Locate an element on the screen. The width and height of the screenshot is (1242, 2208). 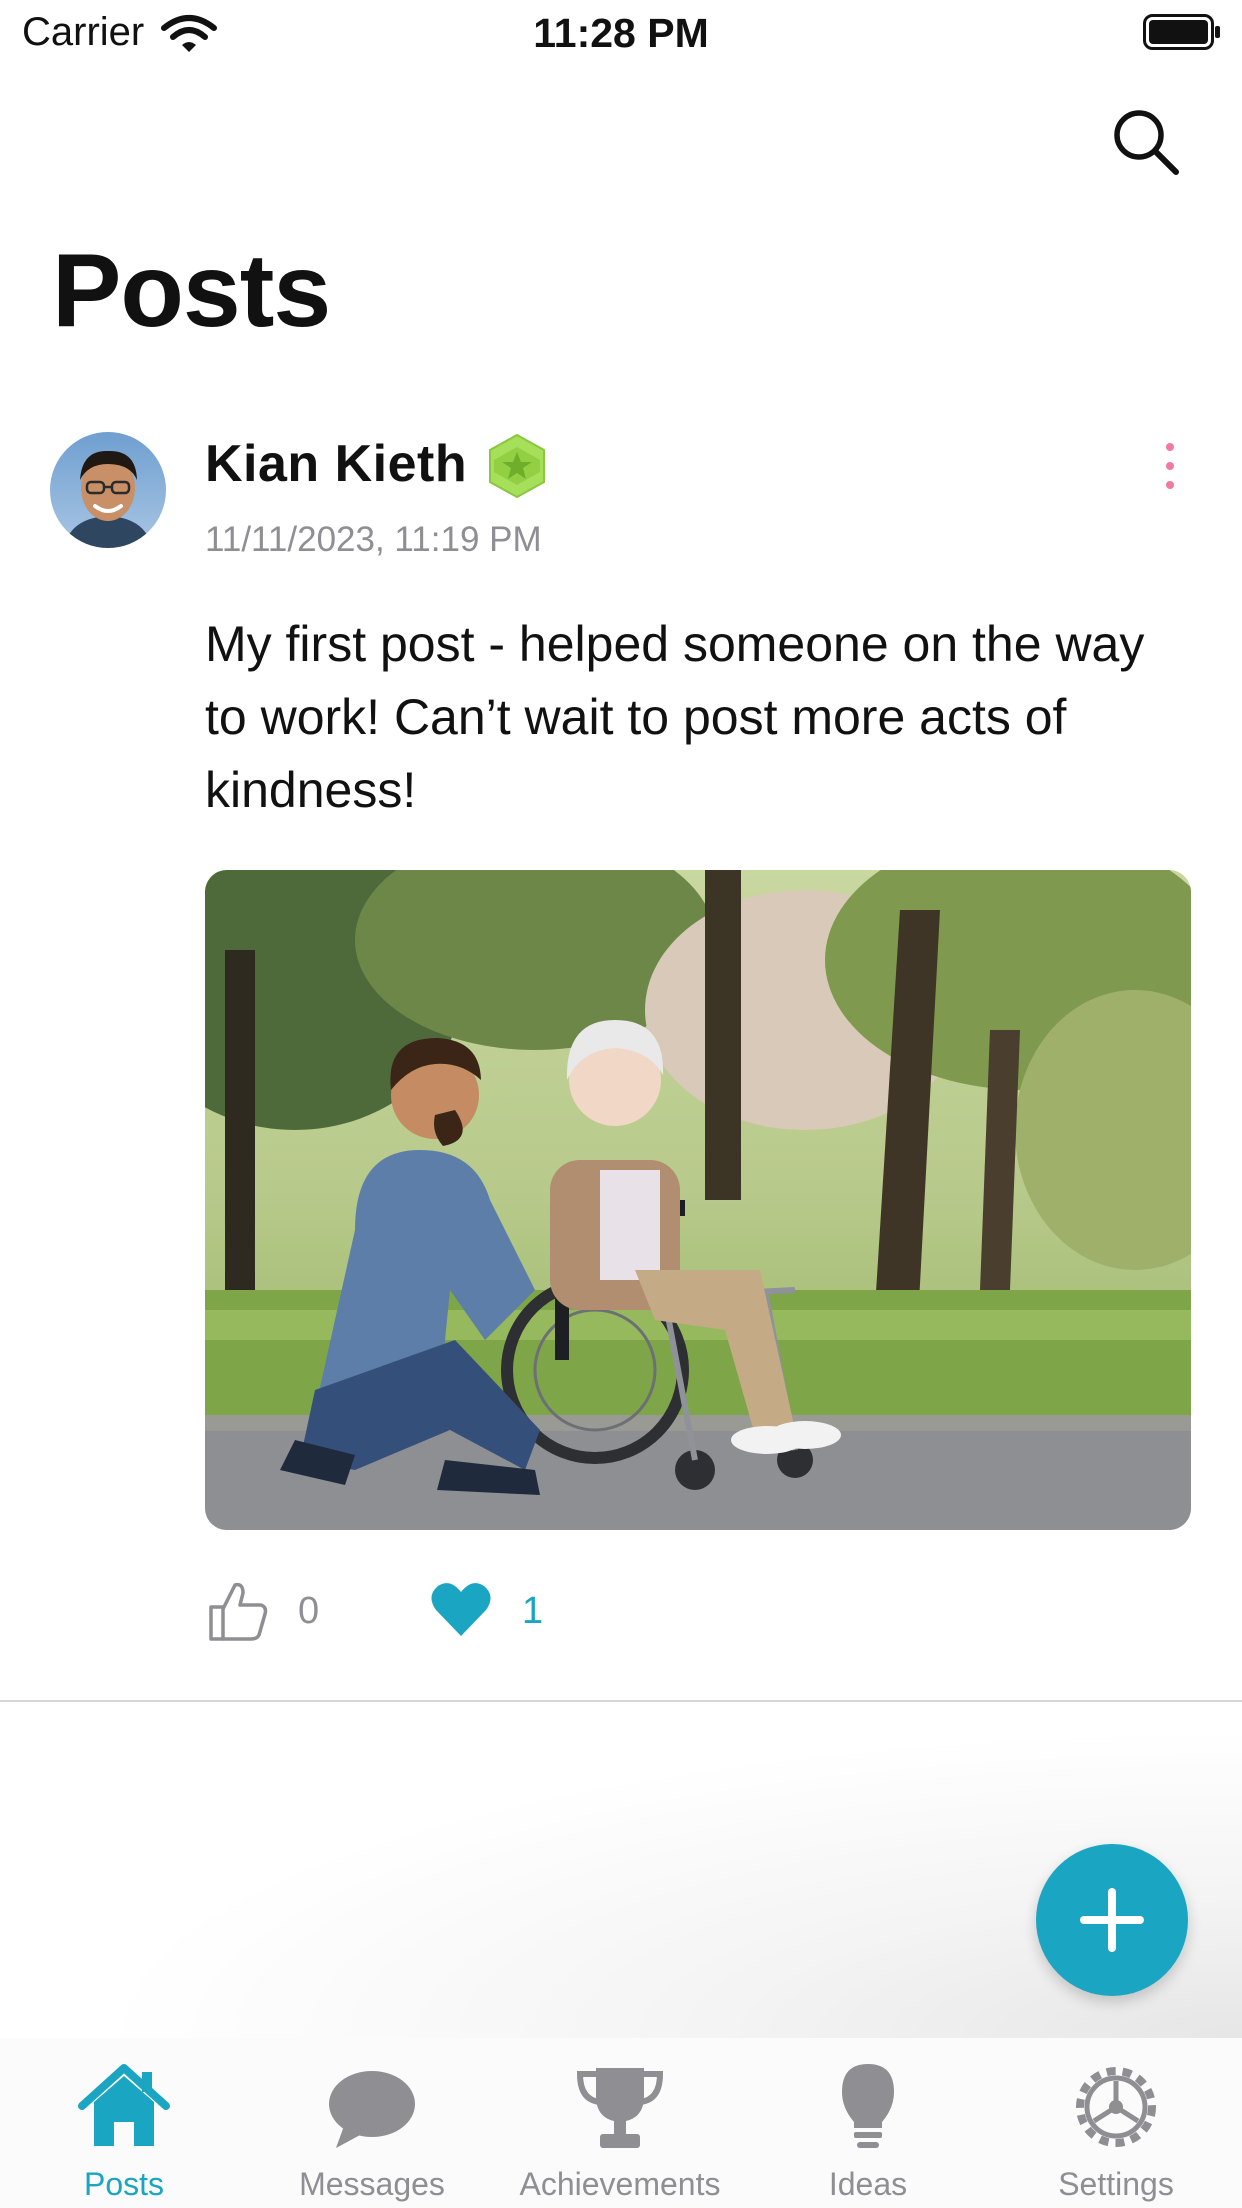
like-count: 0 is located at coordinates (309, 1611).